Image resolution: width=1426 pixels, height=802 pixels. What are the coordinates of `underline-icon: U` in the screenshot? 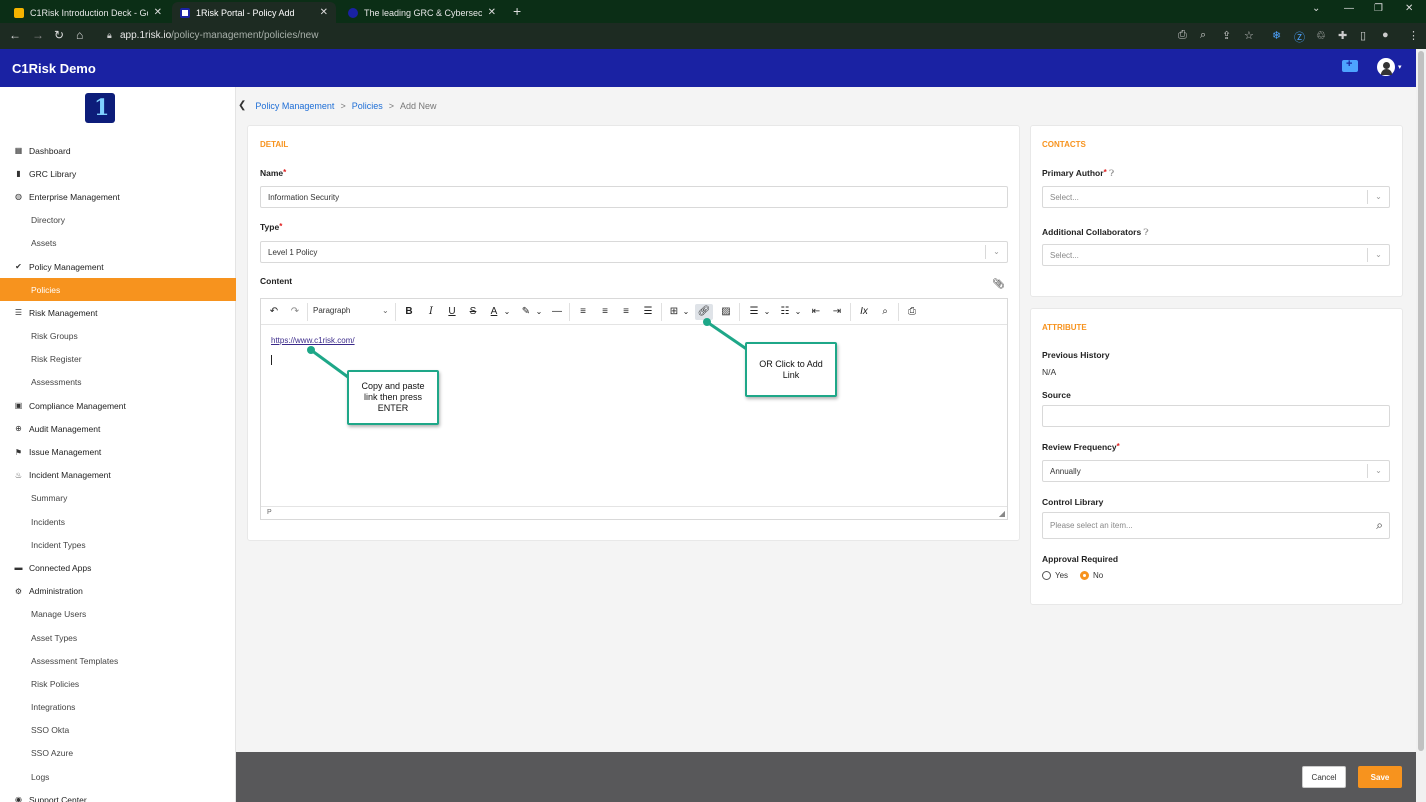 It's located at (452, 312).